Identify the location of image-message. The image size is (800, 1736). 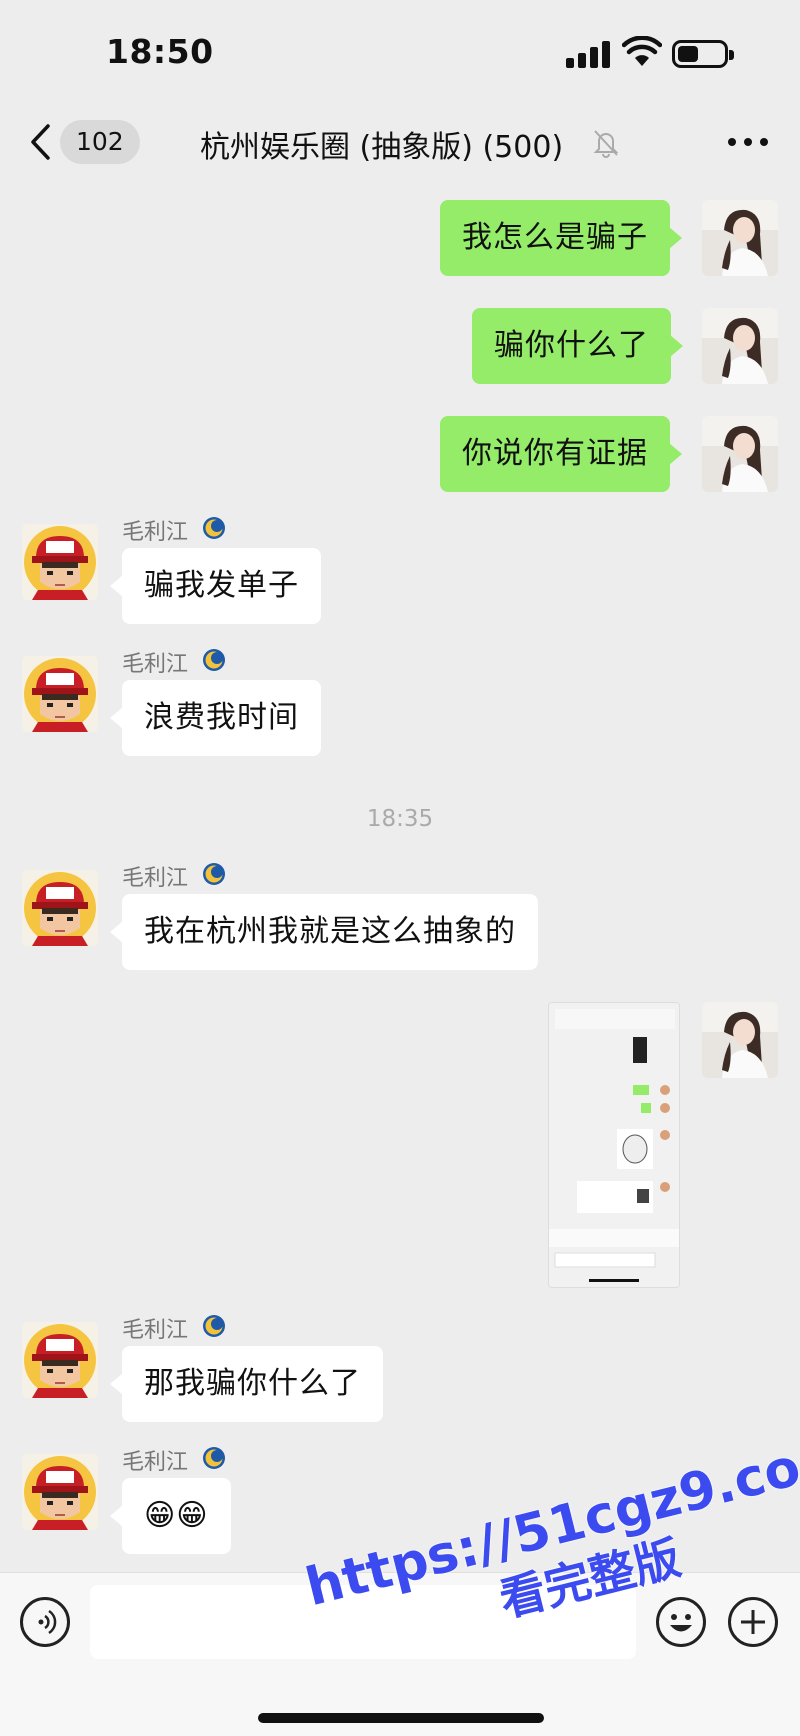
(614, 1145).